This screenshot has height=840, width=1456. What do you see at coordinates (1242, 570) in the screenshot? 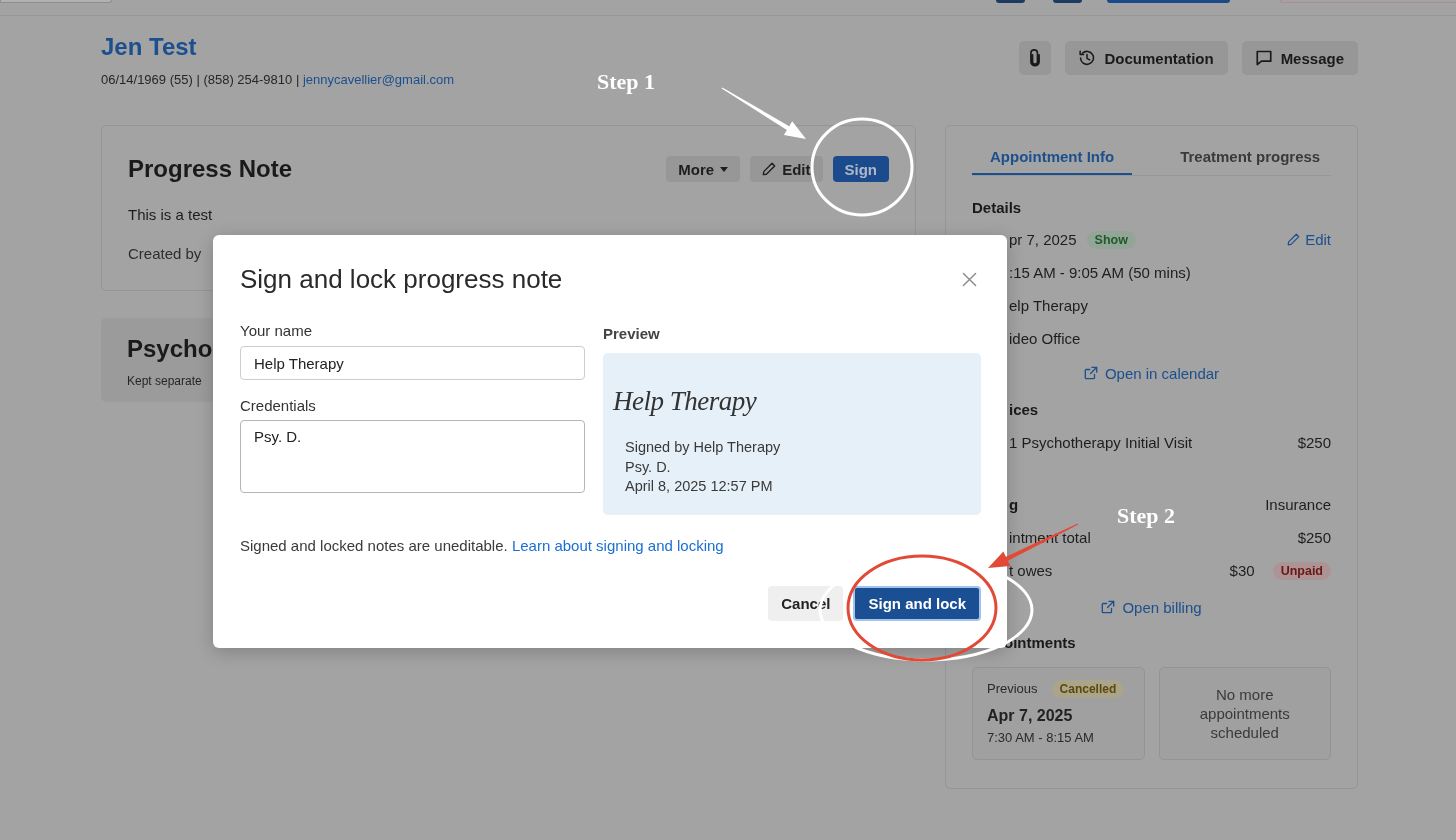
I see `billing-amount: $30` at bounding box center [1242, 570].